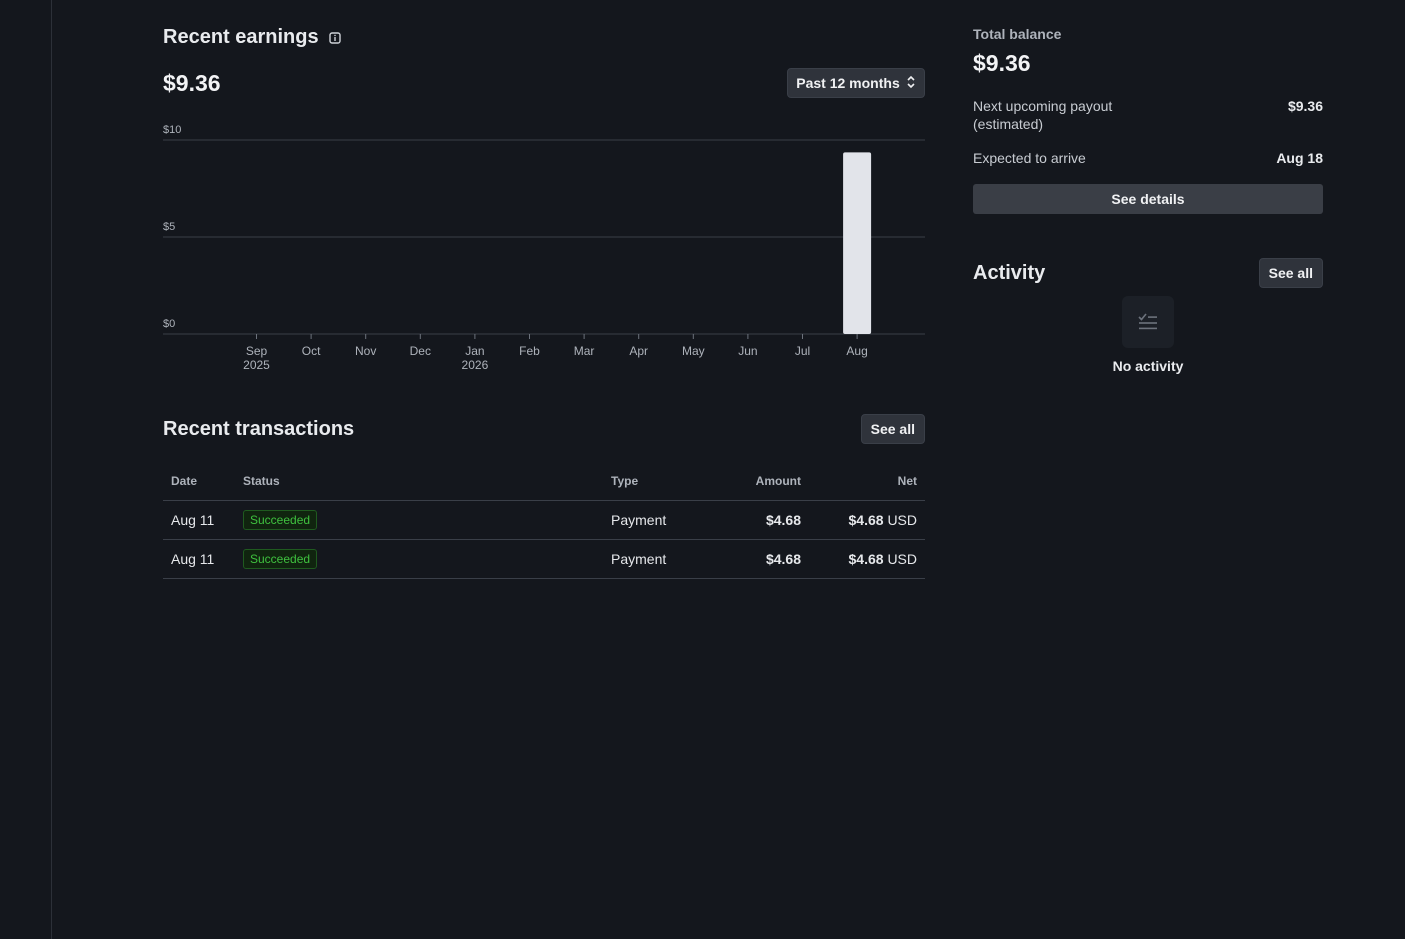  I want to click on x-tick-label: Apr, so click(638, 351).